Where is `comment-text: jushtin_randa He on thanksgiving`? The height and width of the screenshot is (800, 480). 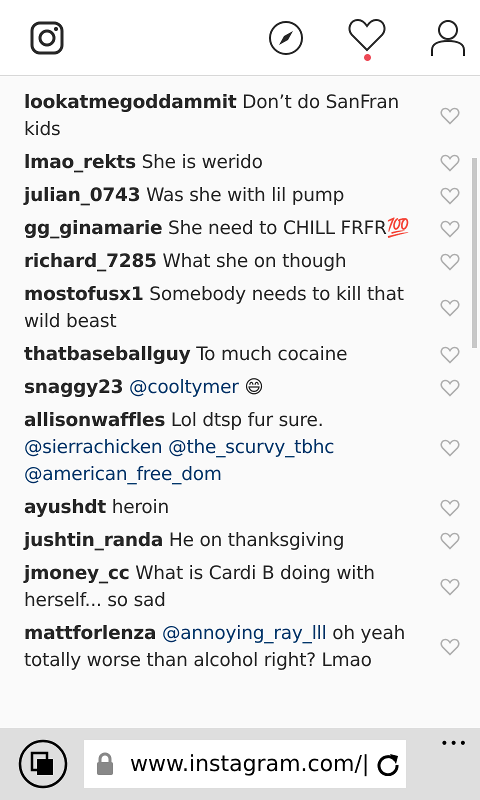 comment-text: jushtin_randa He on thanksgiving is located at coordinates (185, 541).